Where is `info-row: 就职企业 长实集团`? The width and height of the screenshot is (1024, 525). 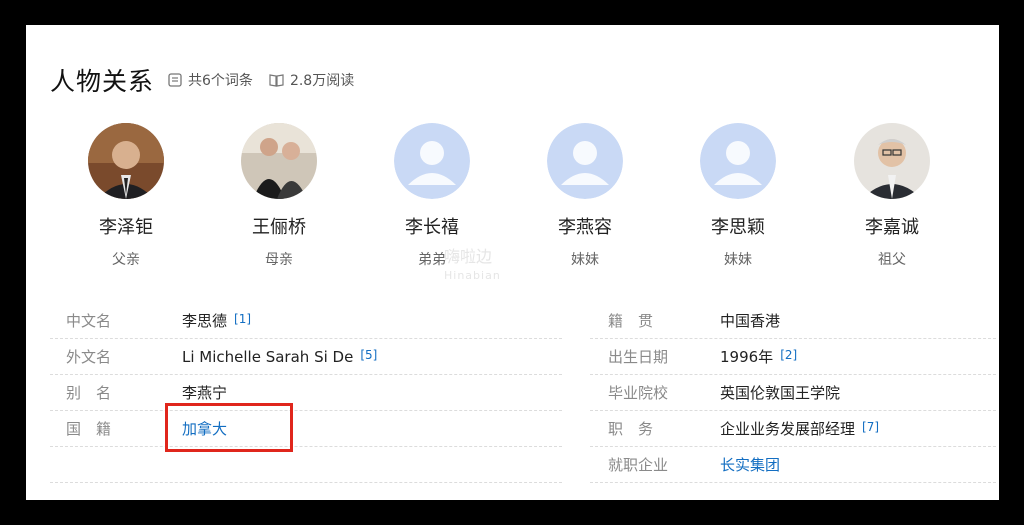
info-row: 就职企业 长实集团 is located at coordinates (793, 465).